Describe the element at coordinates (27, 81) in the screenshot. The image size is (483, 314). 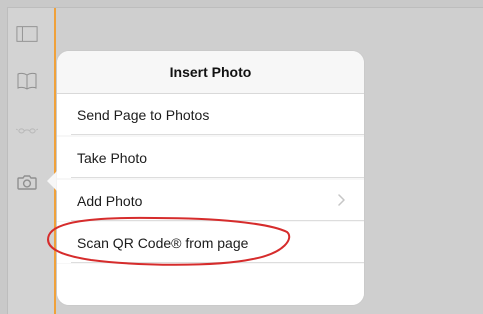
I see `book-icon` at that location.